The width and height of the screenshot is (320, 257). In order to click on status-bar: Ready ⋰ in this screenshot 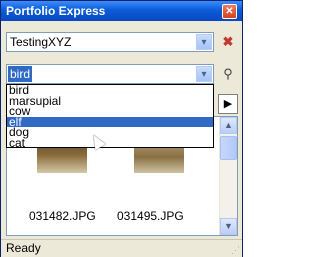, I will do `click(121, 248)`.